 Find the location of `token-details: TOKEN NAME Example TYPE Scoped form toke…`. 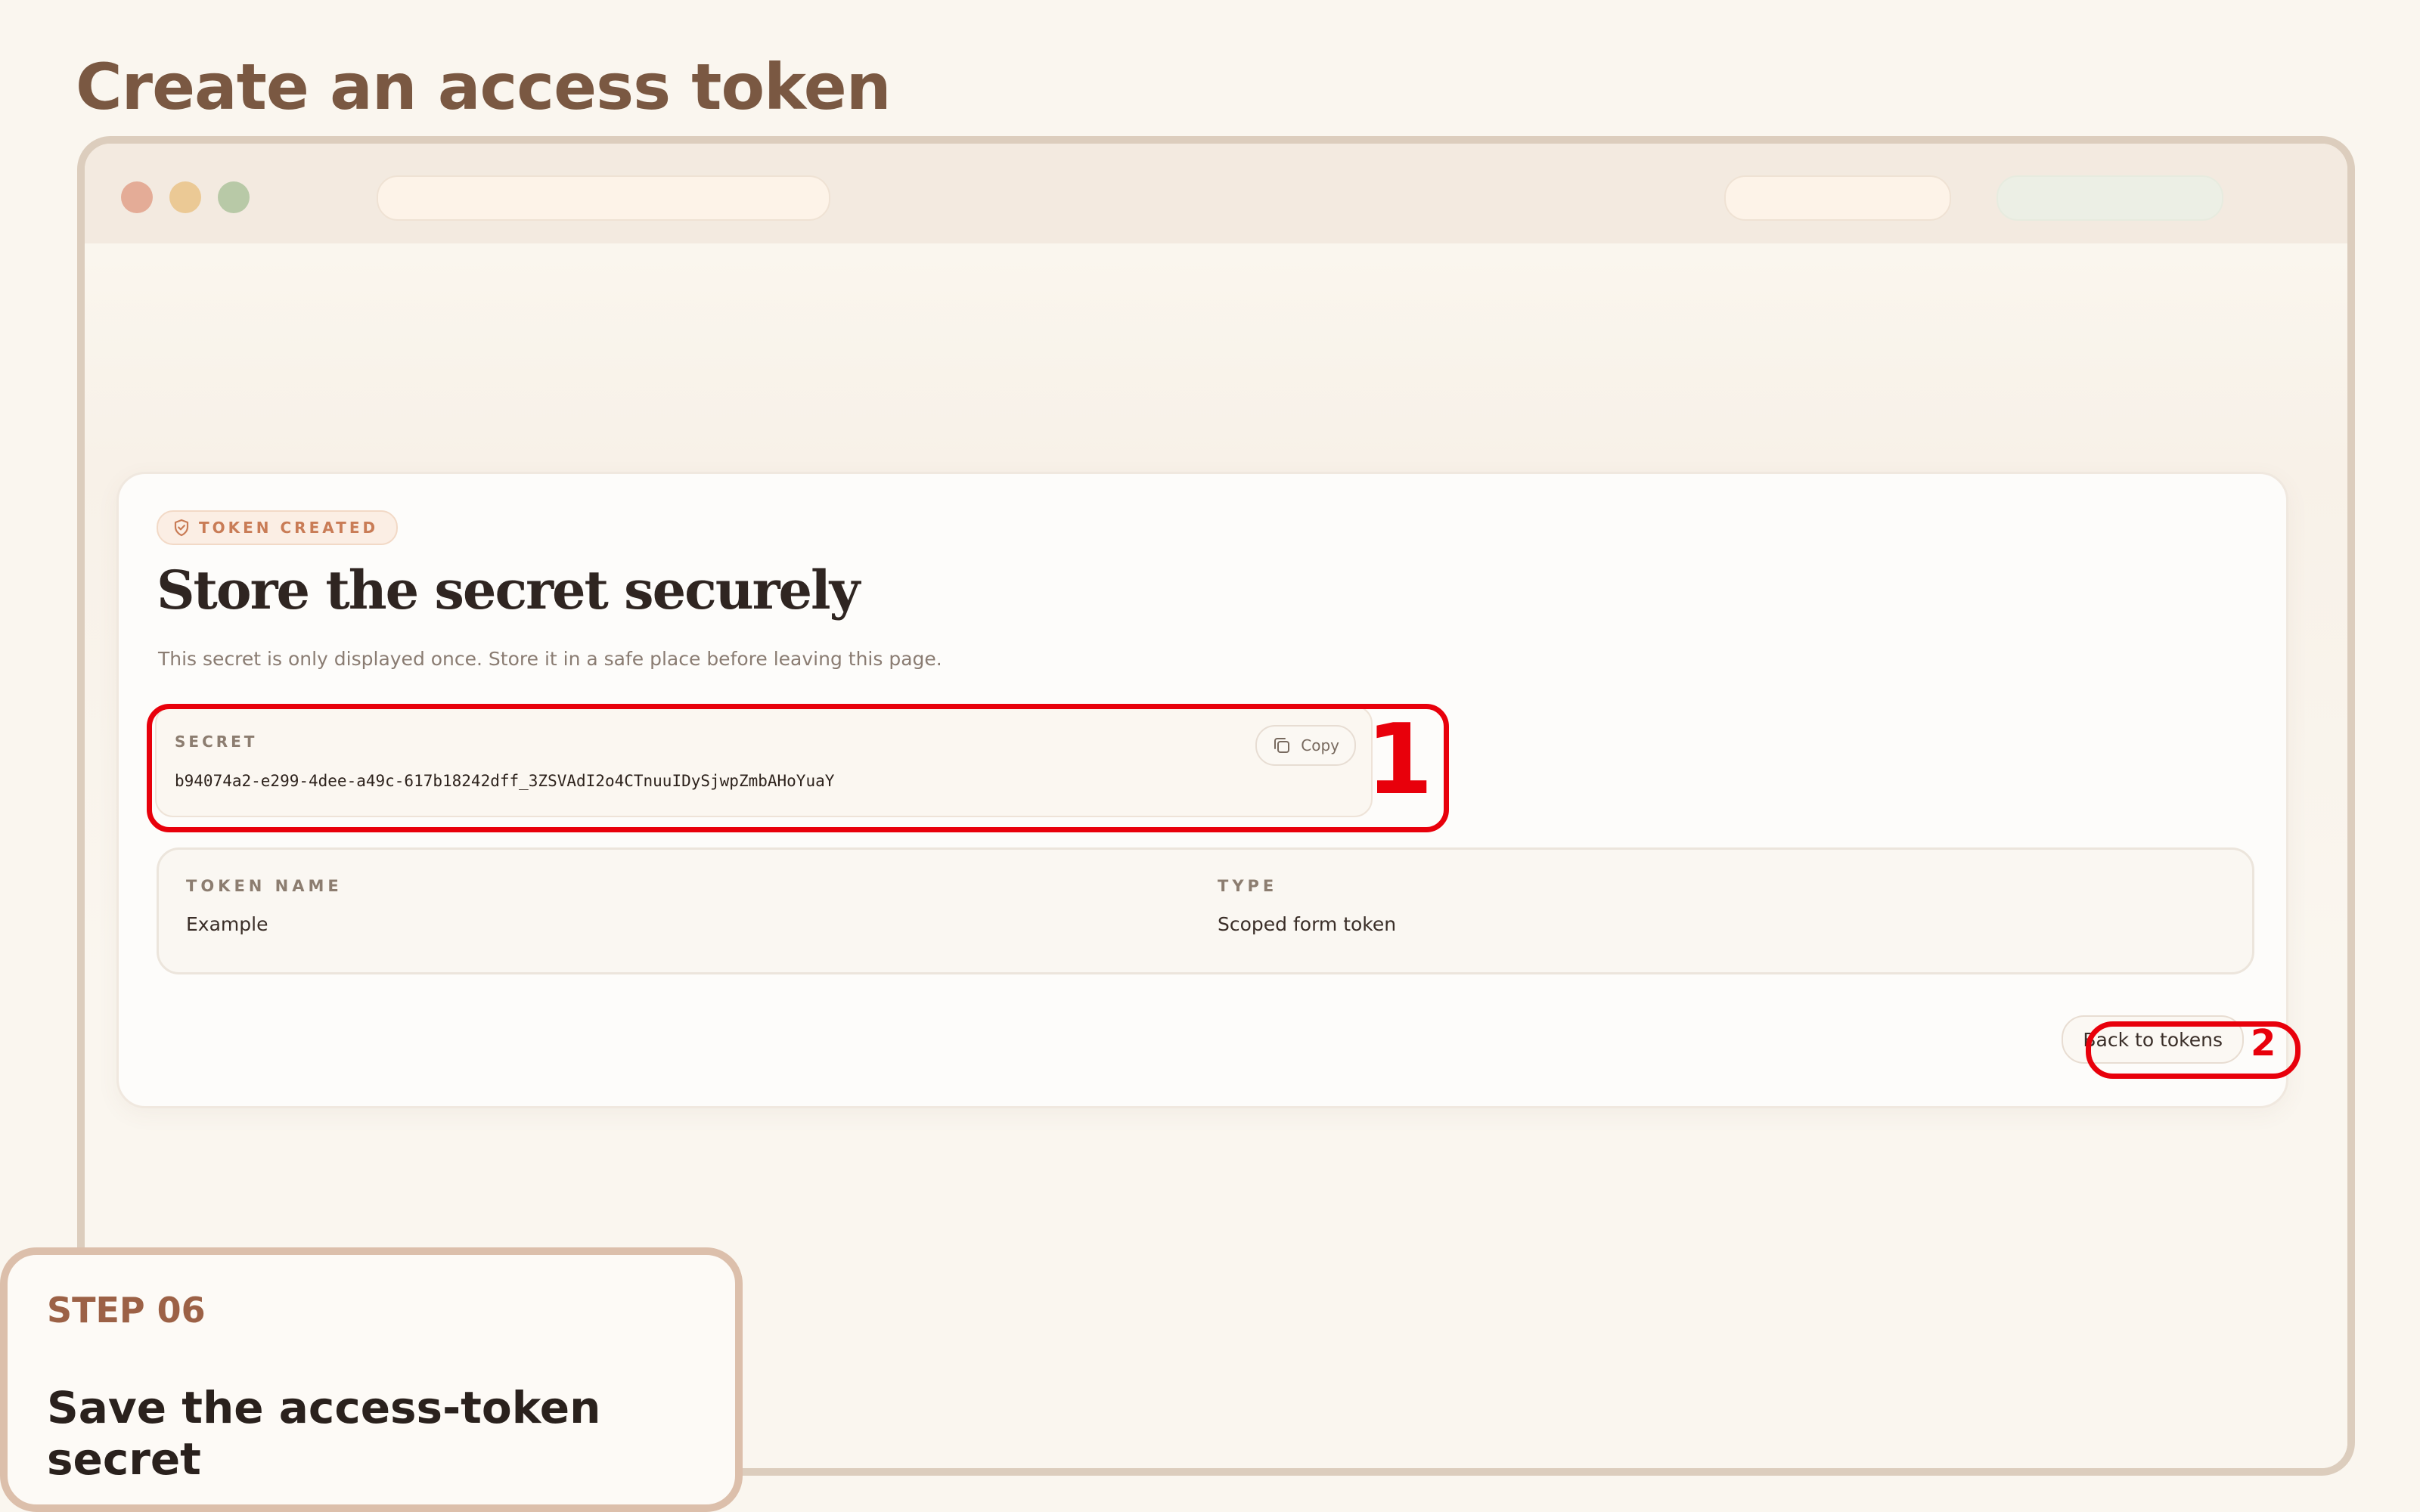

token-details: TOKEN NAME Example TYPE Scoped form toke… is located at coordinates (1205, 911).